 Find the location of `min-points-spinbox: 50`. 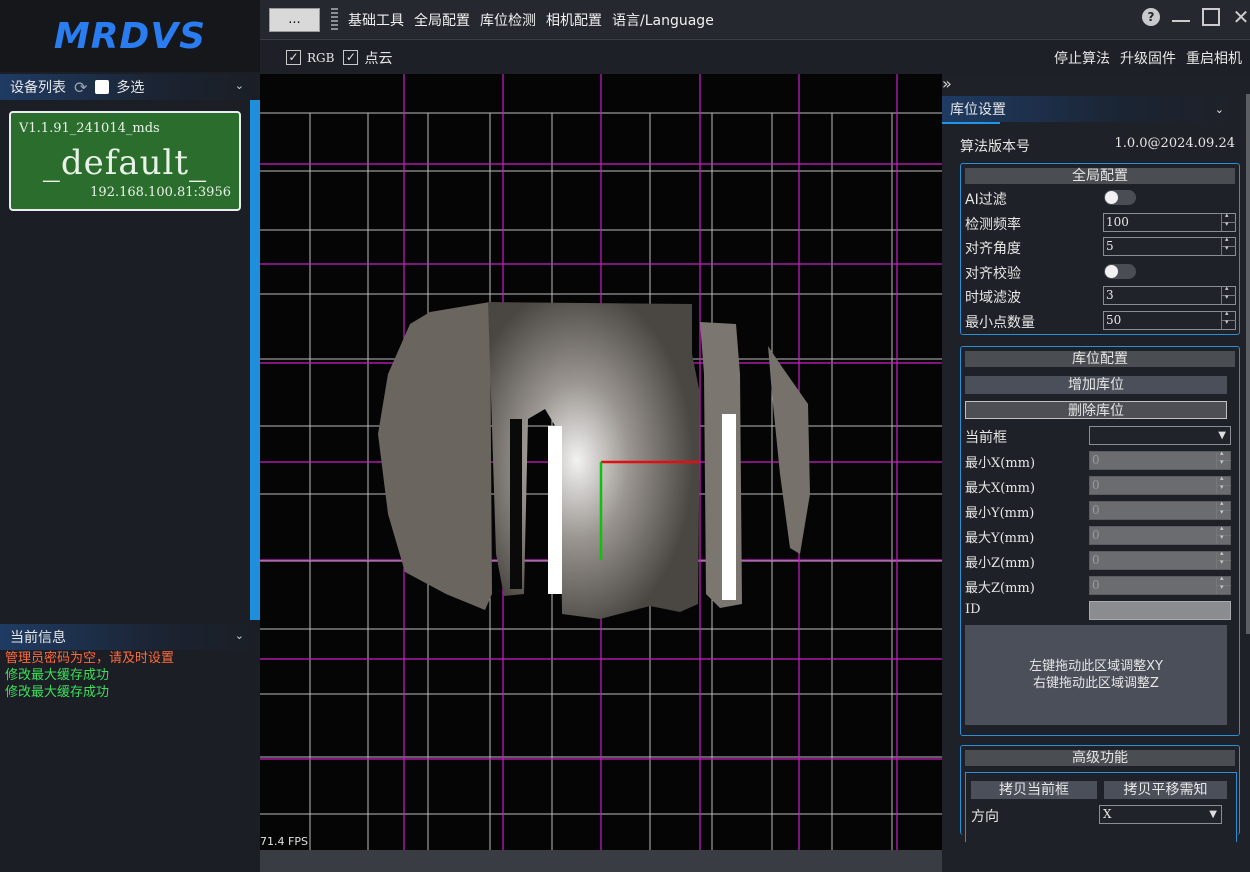

min-points-spinbox: 50 is located at coordinates (1169, 319).